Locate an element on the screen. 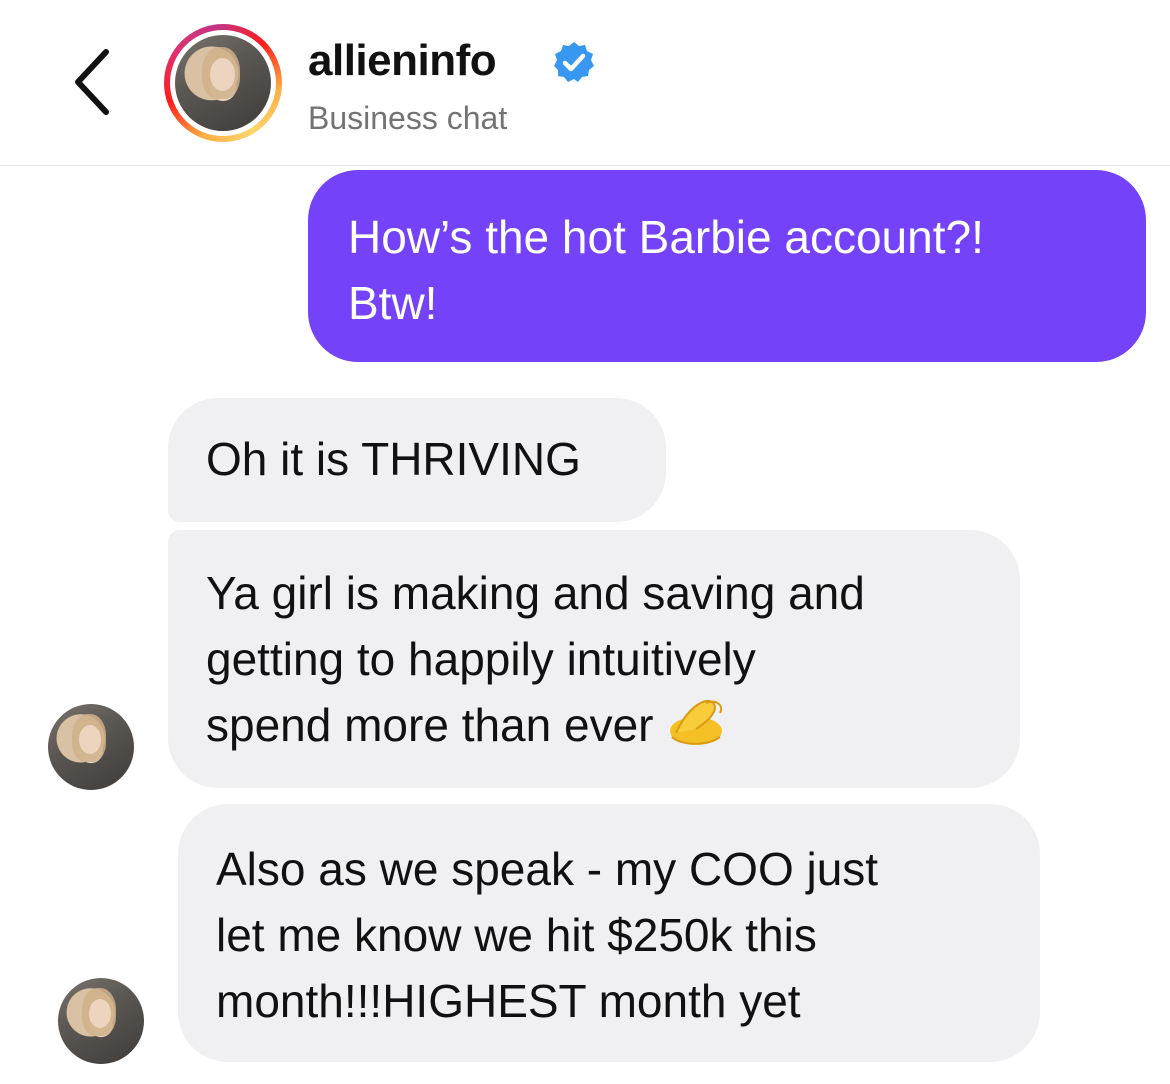 The image size is (1170, 1084). message-line: Also as we speak - my COO just is located at coordinates (547, 869).